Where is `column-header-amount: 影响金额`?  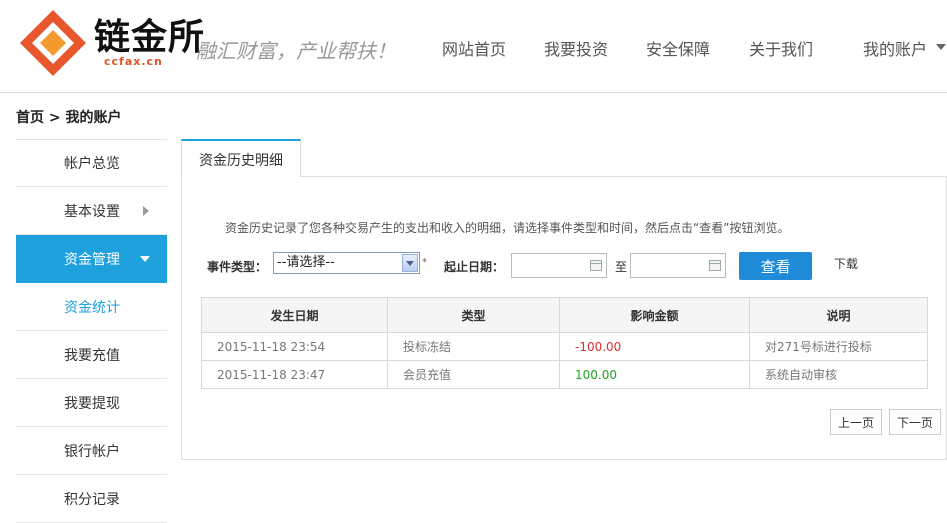
column-header-amount: 影响金额 is located at coordinates (654, 315).